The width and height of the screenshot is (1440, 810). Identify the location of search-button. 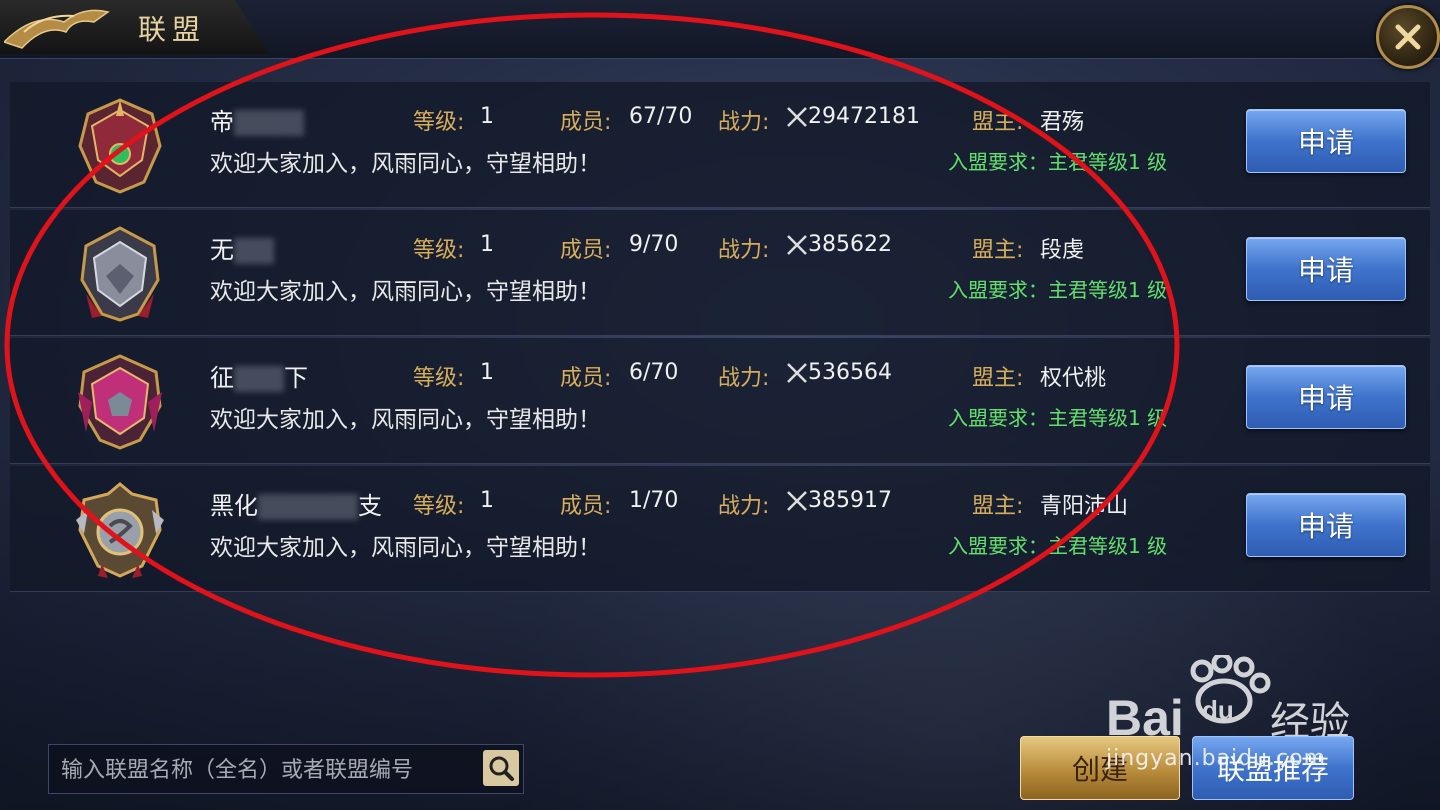
(501, 768).